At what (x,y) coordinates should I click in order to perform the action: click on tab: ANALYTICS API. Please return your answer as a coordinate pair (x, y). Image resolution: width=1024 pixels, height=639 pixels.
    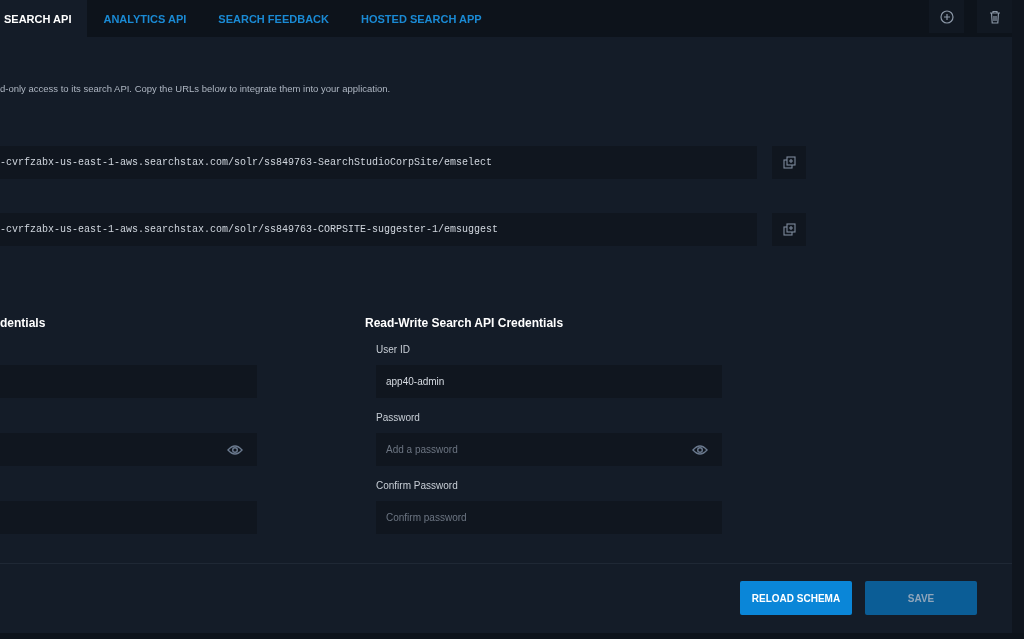
    Looking at the image, I should click on (145, 18).